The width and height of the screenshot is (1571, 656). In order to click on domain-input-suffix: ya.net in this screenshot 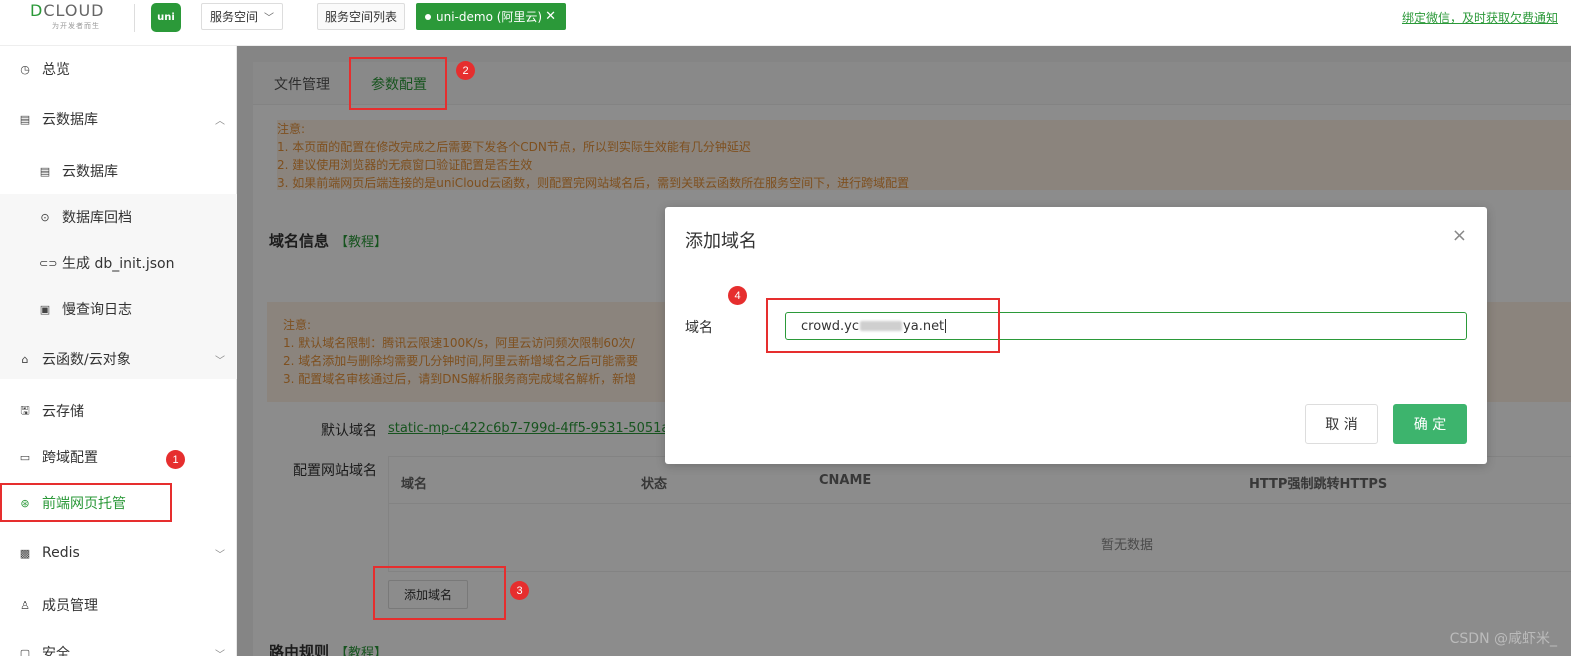, I will do `click(924, 326)`.